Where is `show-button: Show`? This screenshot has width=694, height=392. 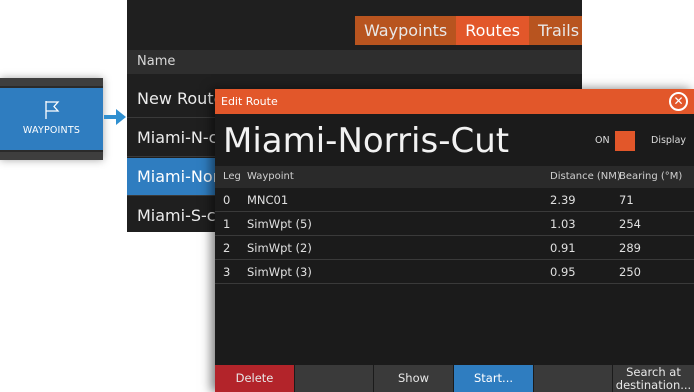 show-button: Show is located at coordinates (414, 378).